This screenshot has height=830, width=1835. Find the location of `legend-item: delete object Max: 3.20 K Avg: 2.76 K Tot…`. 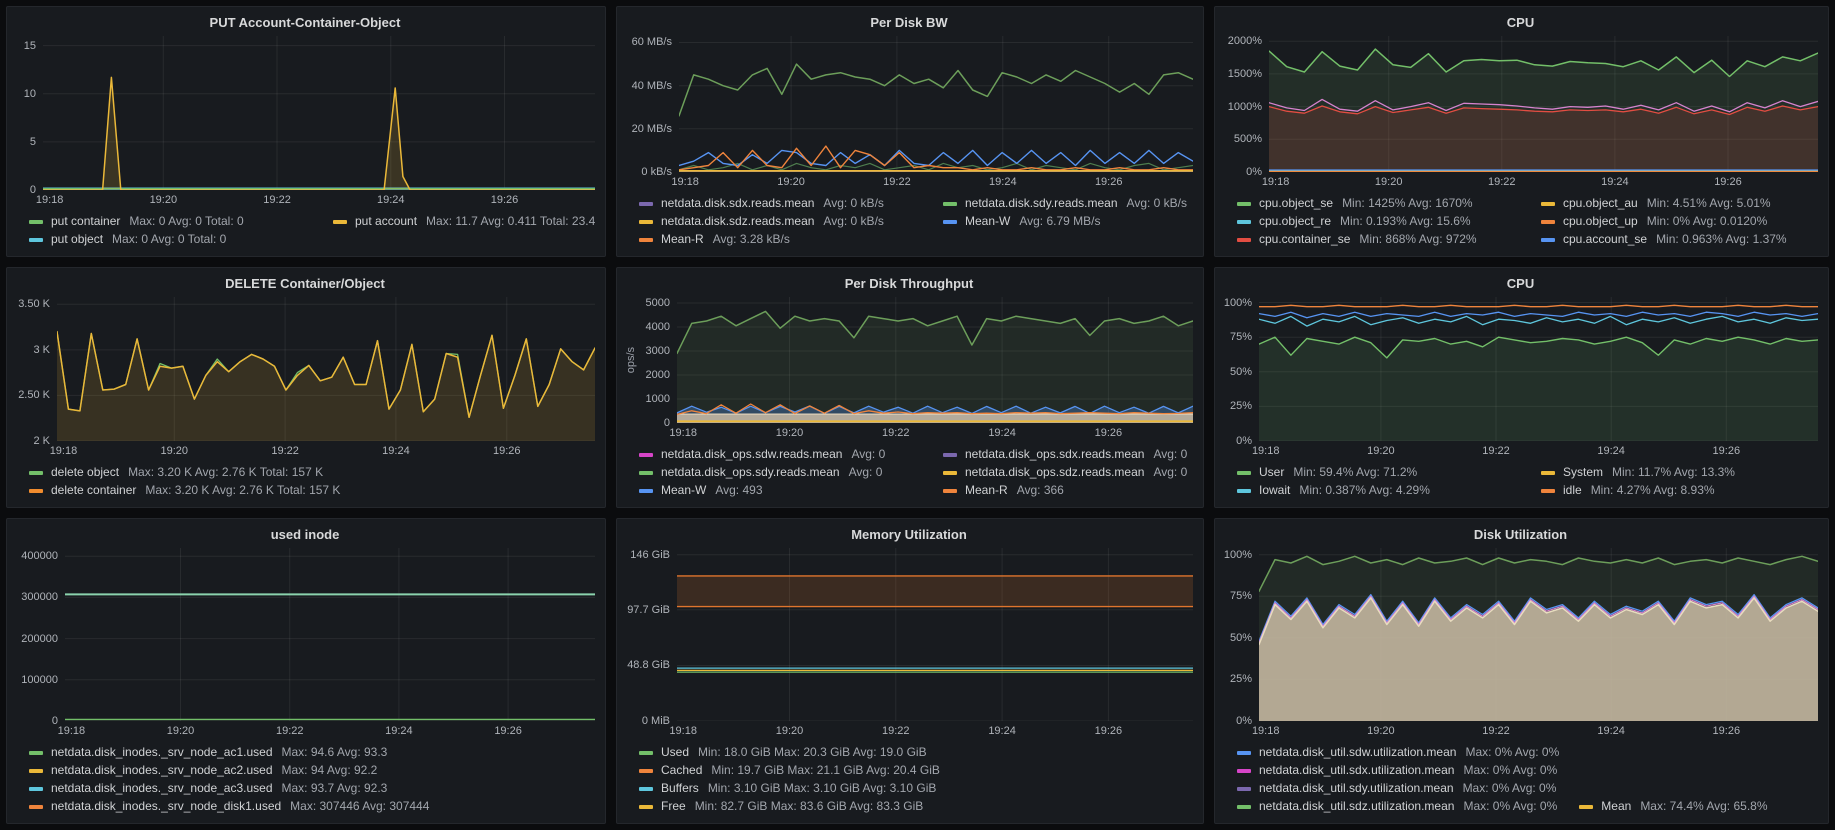

legend-item: delete object Max: 3.20 K Avg: 2.76 K Tot… is located at coordinates (176, 472).